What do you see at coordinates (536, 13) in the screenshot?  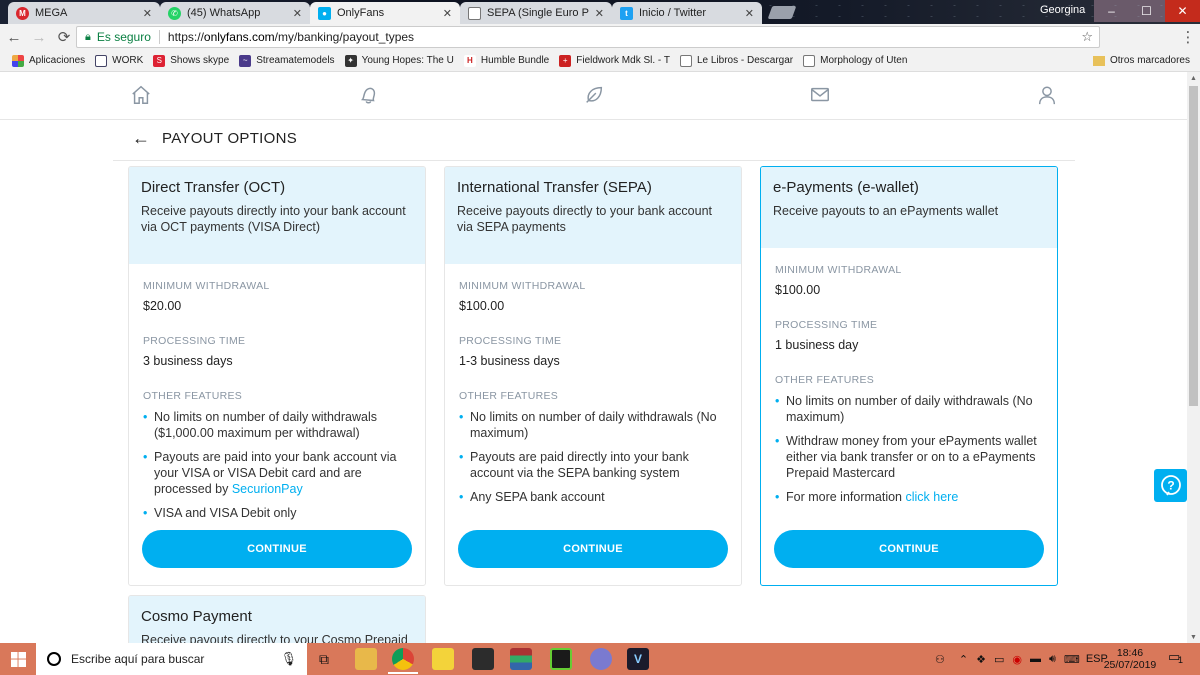 I see `tab-sepa: SEPA (Single Euro Payme ✕` at bounding box center [536, 13].